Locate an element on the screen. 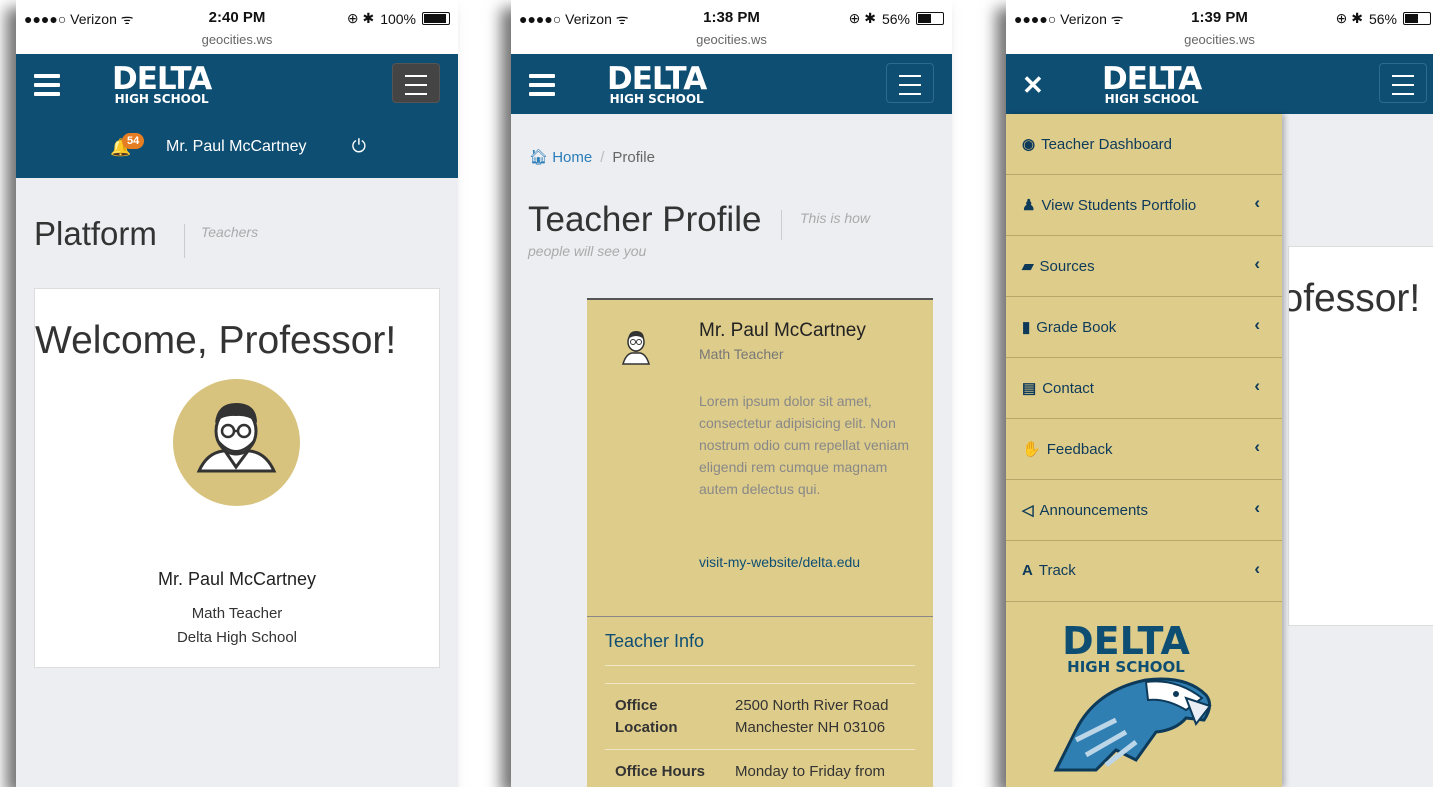 The image size is (1433, 787). menu-item-text: Teacher Dashboard is located at coordinates (1107, 144).